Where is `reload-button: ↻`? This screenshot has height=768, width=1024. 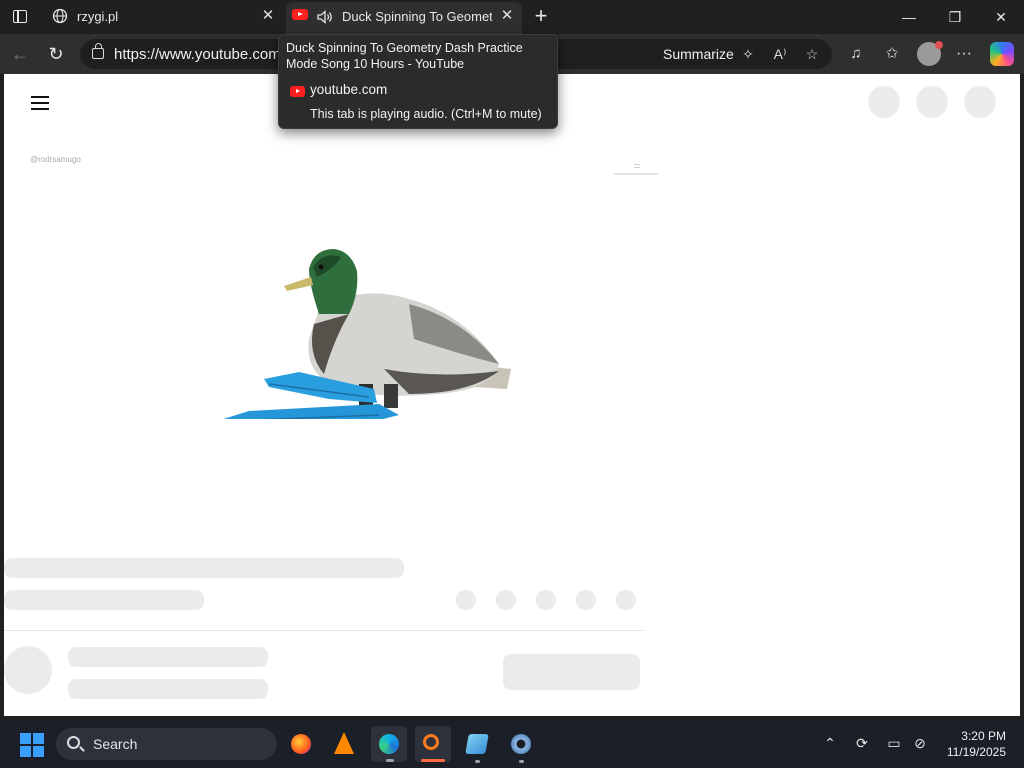 reload-button: ↻ is located at coordinates (56, 54).